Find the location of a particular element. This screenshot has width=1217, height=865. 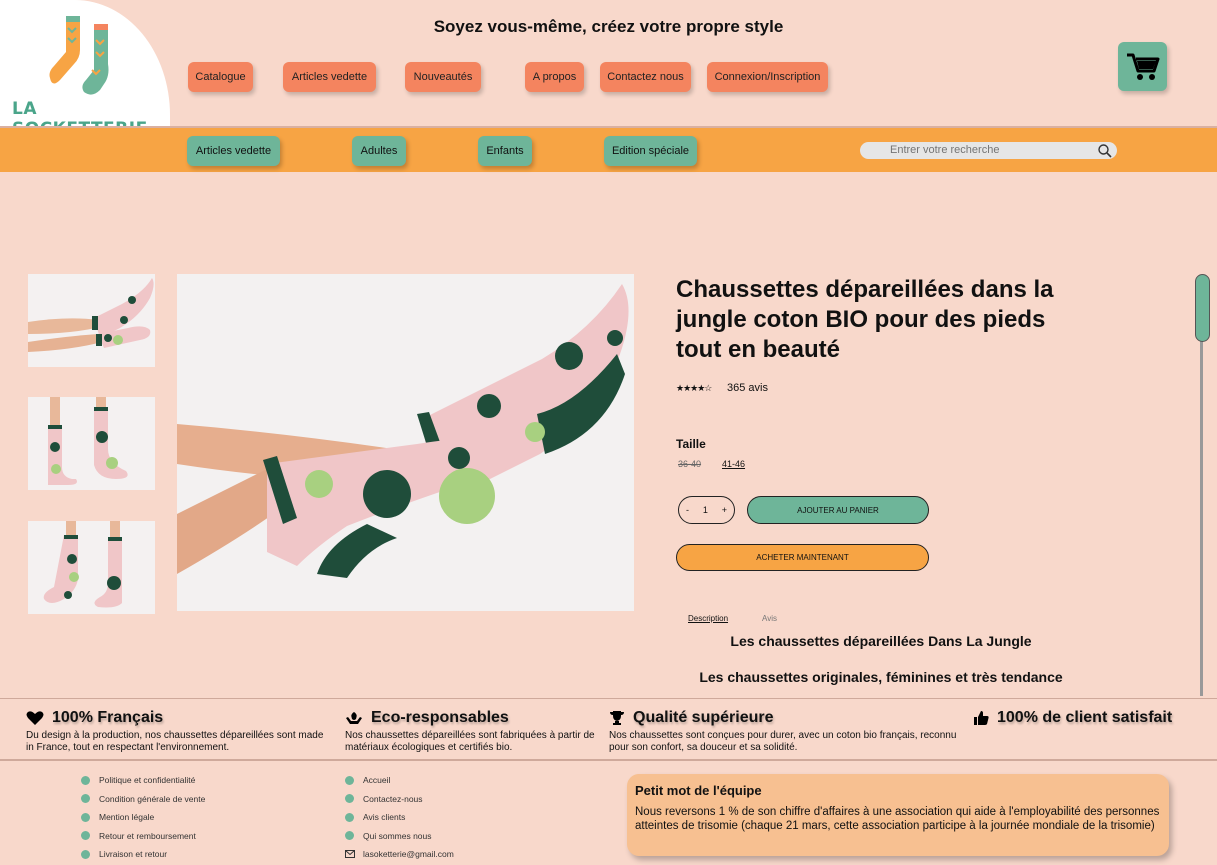

footer-email: lasoketterie@gmail.com is located at coordinates (399, 854).